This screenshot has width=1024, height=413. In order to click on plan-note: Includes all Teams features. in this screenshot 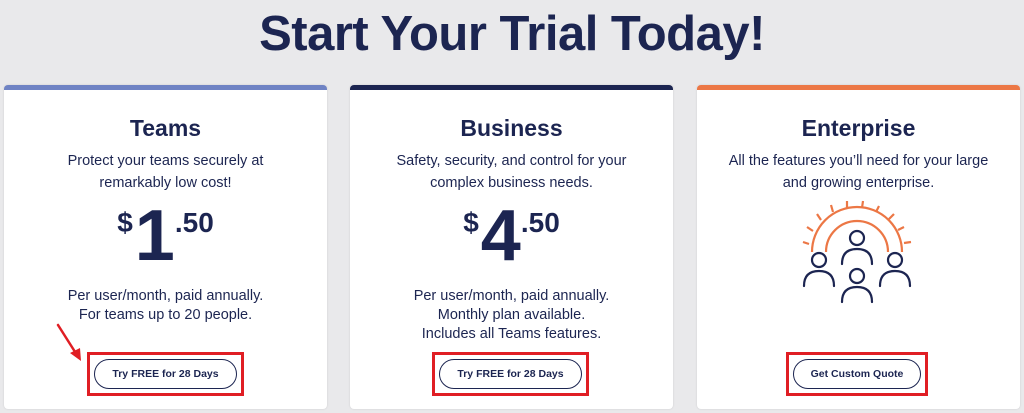, I will do `click(511, 334)`.